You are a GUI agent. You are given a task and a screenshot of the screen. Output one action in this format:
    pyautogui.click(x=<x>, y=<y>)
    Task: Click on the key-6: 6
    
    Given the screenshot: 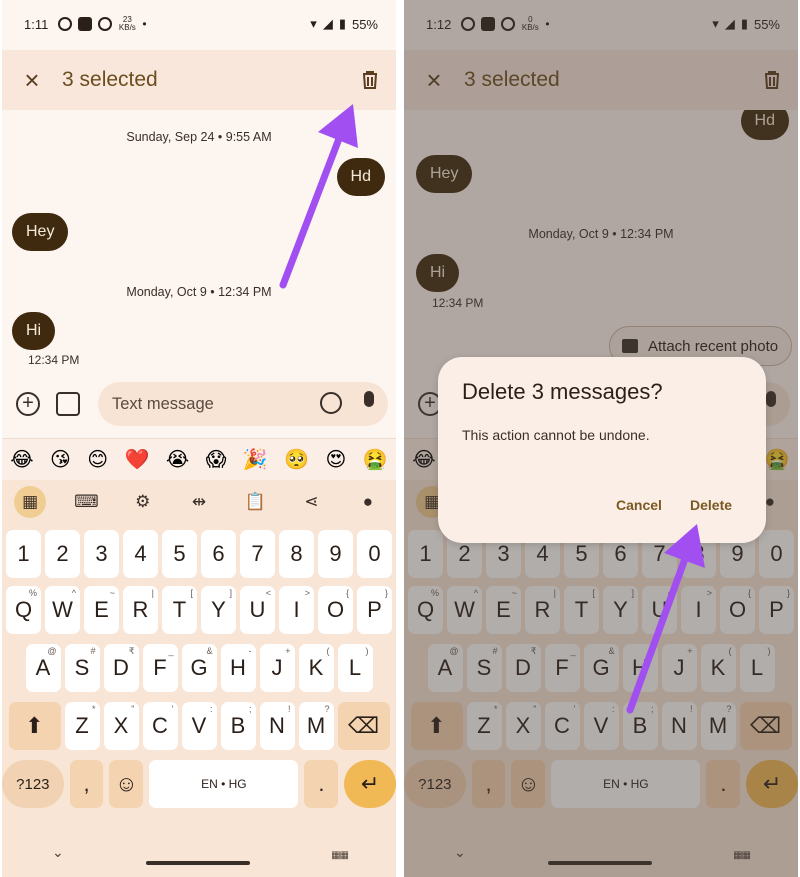 What is the action you would take?
    pyautogui.click(x=218, y=554)
    